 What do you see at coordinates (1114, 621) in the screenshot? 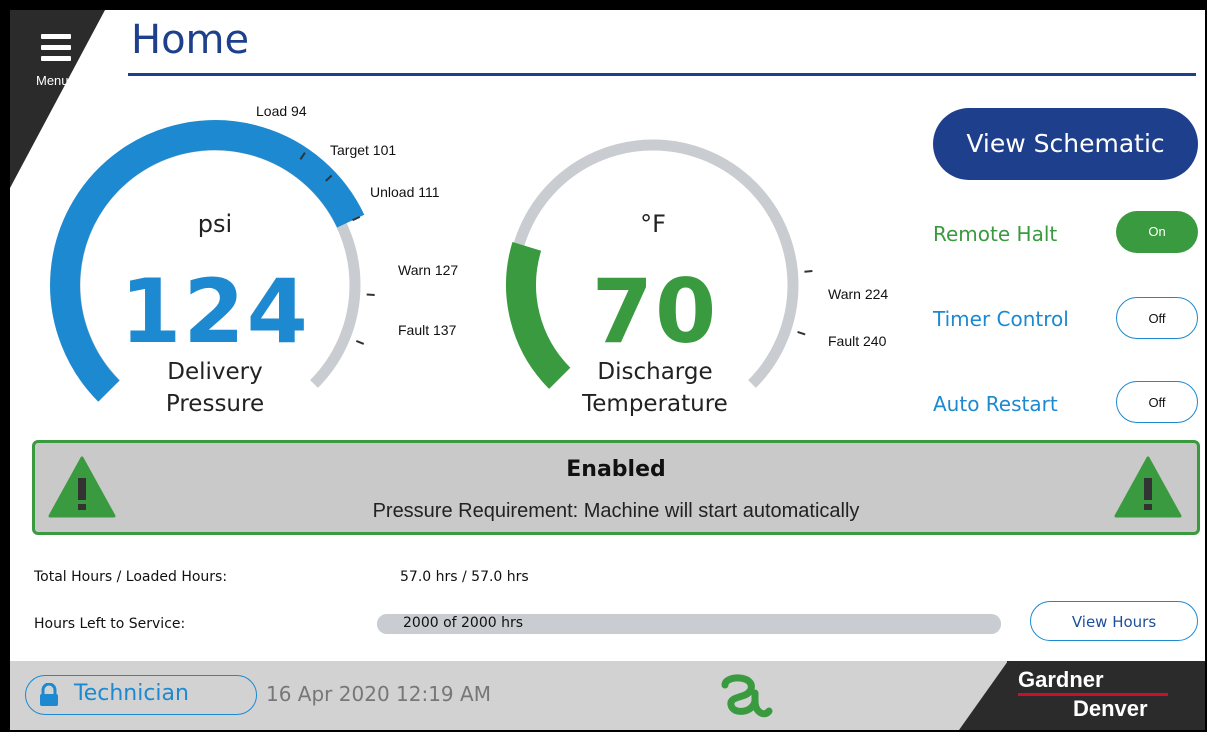
I see `view-hours-button: View Hours` at bounding box center [1114, 621].